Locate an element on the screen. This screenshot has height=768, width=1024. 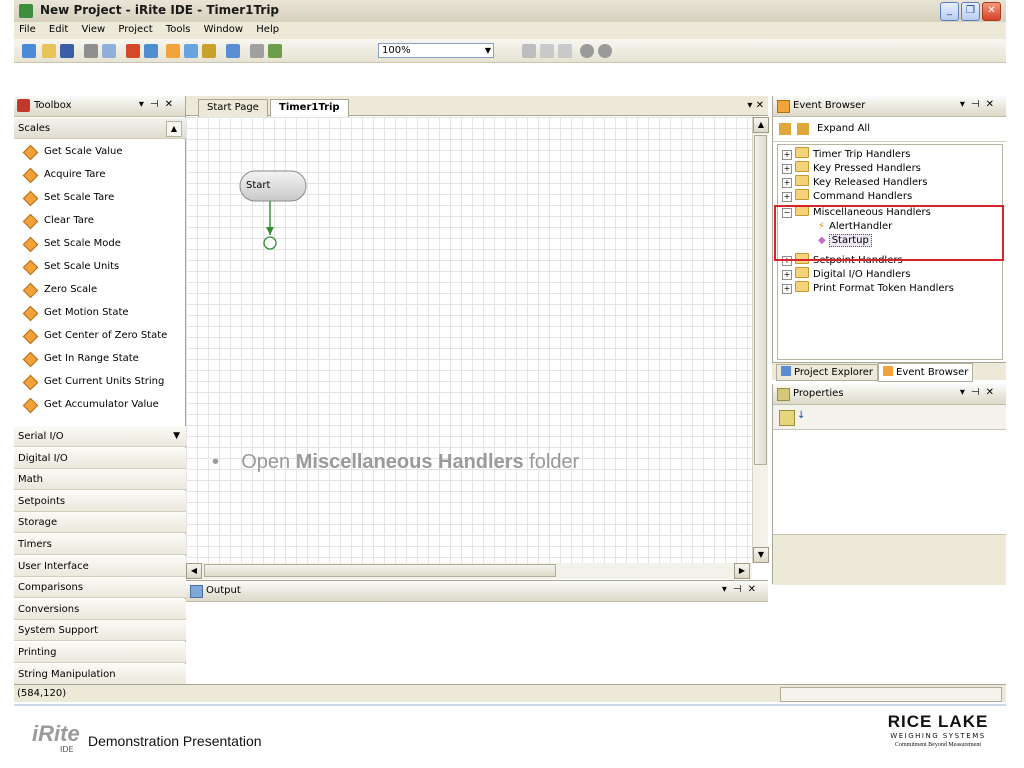
minimize-button: _ is located at coordinates (949, 11).